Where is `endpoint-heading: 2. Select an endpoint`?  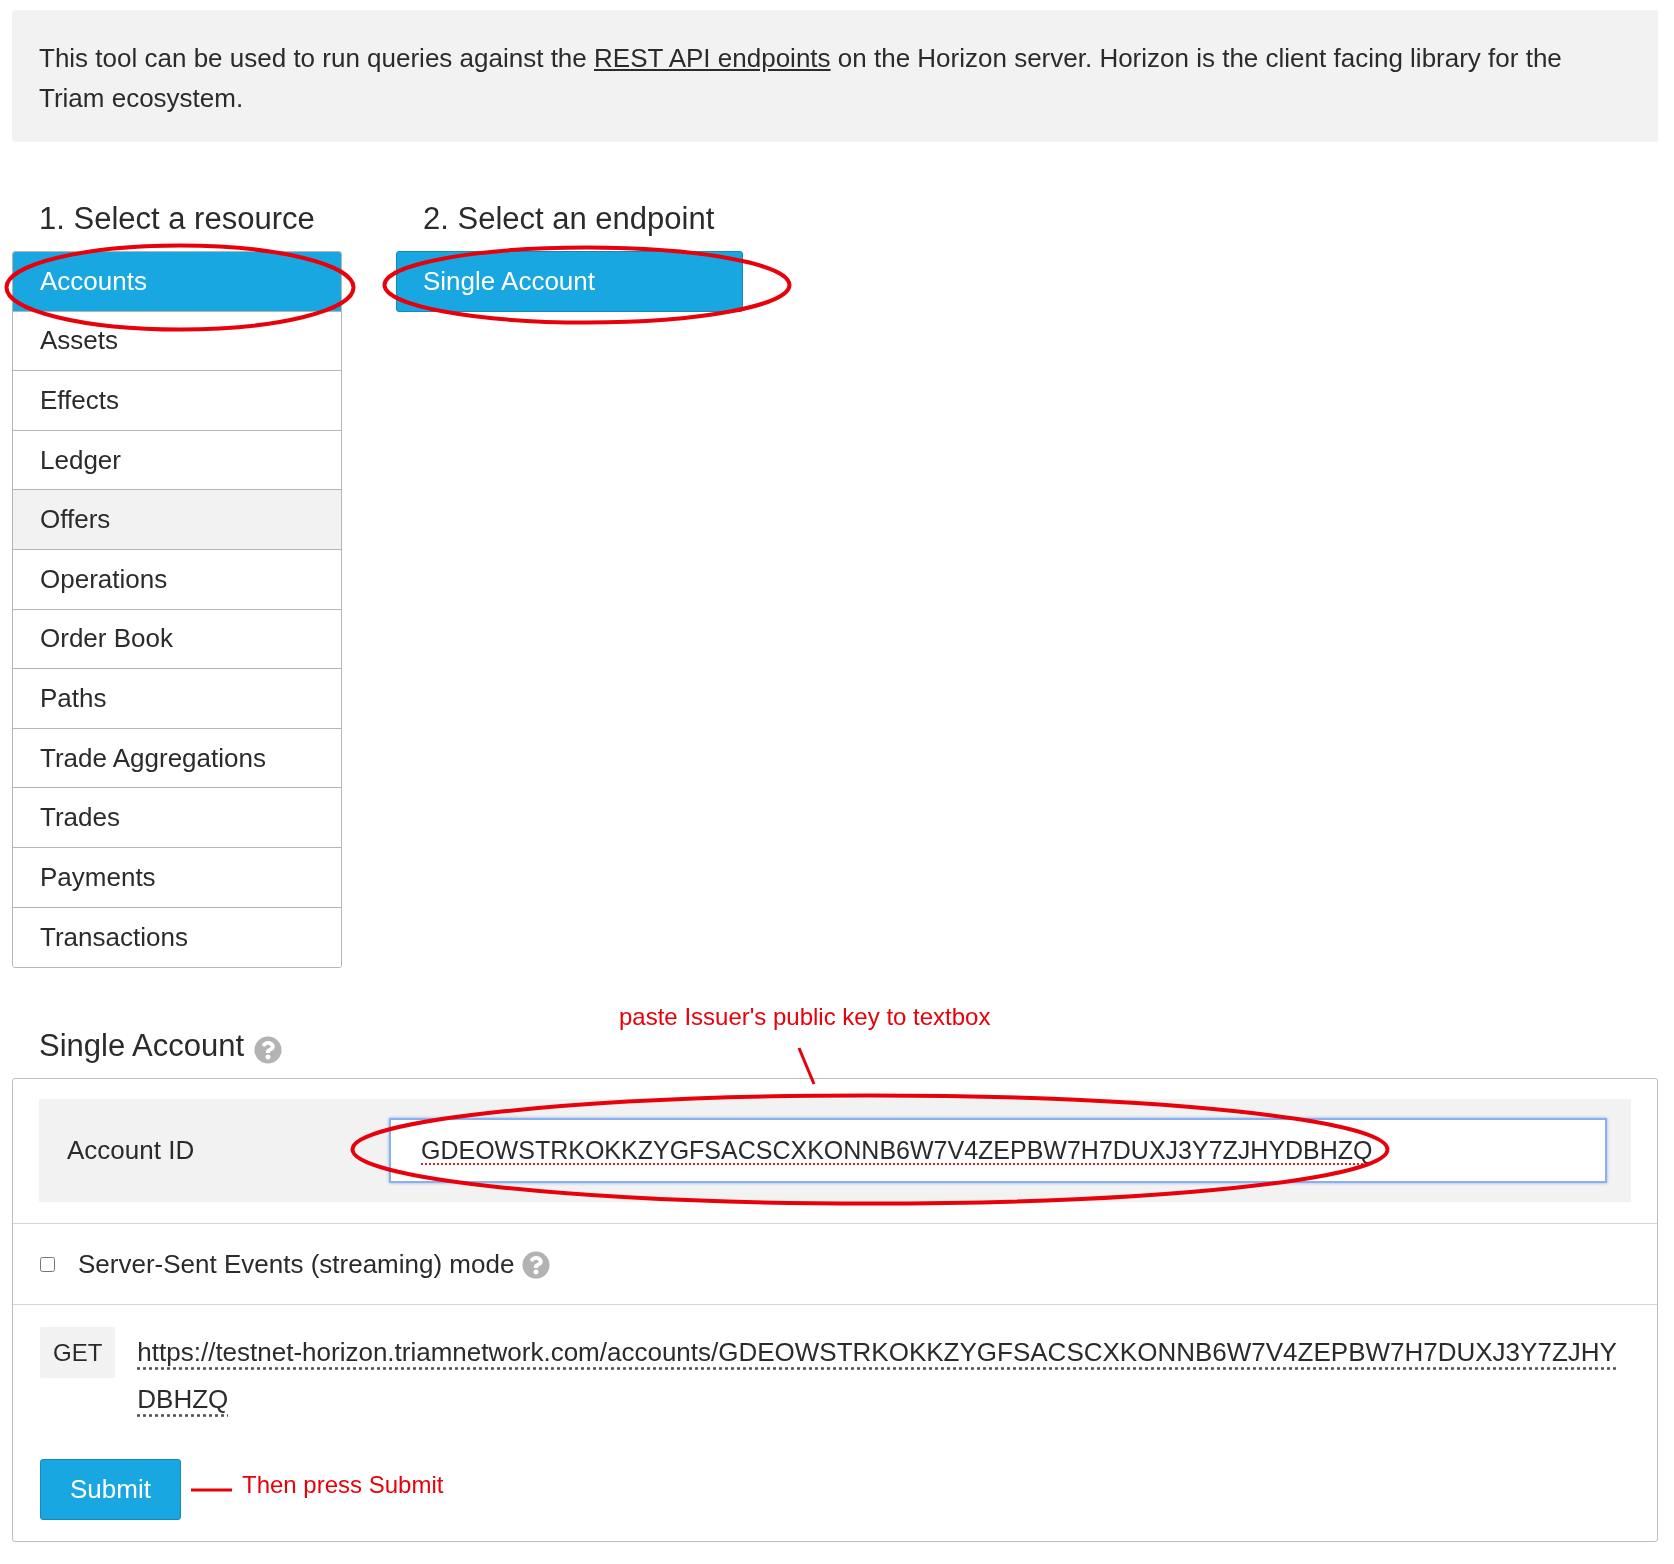 endpoint-heading: 2. Select an endpoint is located at coordinates (569, 219).